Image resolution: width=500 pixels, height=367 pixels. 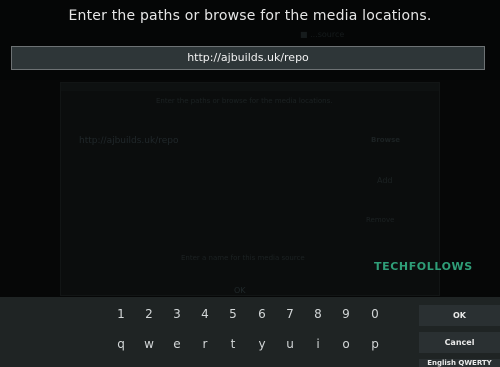 What do you see at coordinates (149, 344) in the screenshot?
I see `key-w: w` at bounding box center [149, 344].